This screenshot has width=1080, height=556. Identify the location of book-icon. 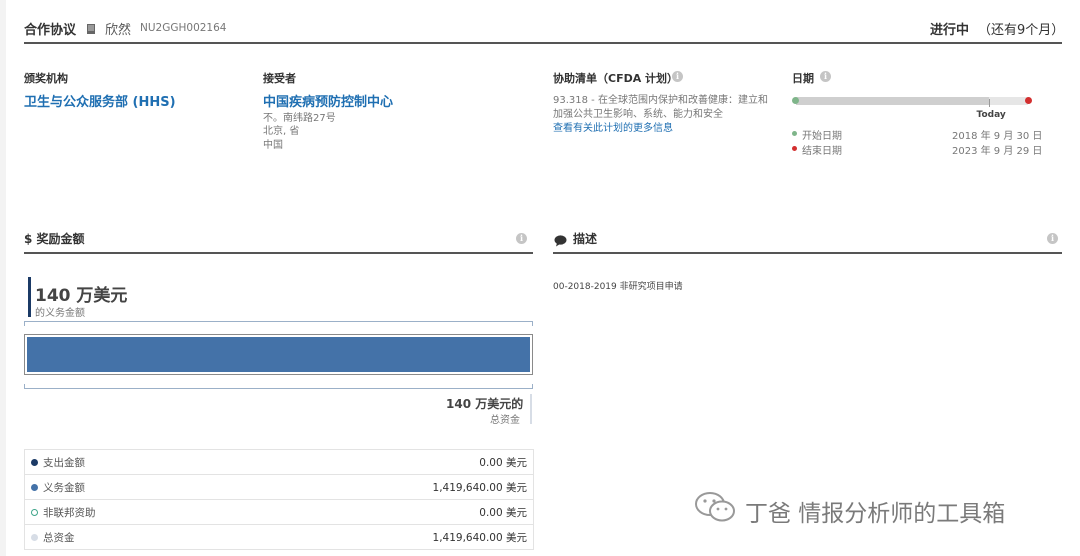
(91, 27).